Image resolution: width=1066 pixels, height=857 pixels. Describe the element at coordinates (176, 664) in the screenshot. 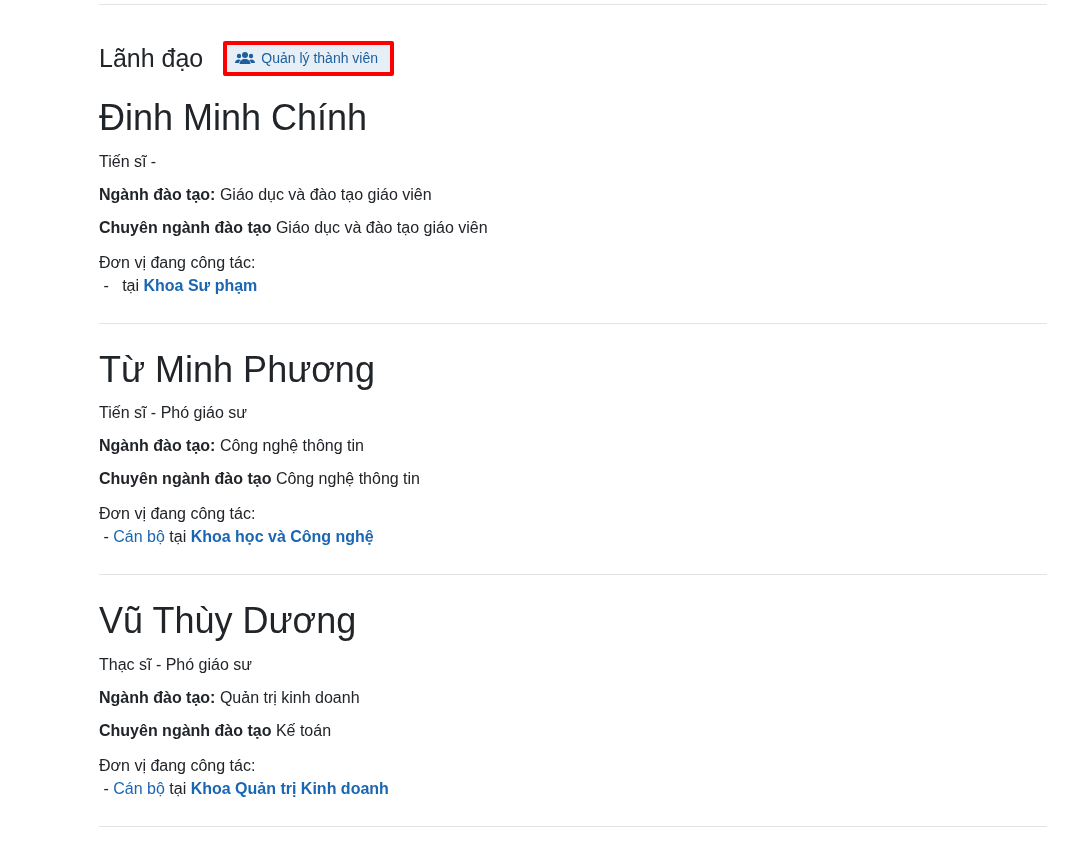

I see `degree-text: Thạc sĩ - Phó giáo sư` at that location.